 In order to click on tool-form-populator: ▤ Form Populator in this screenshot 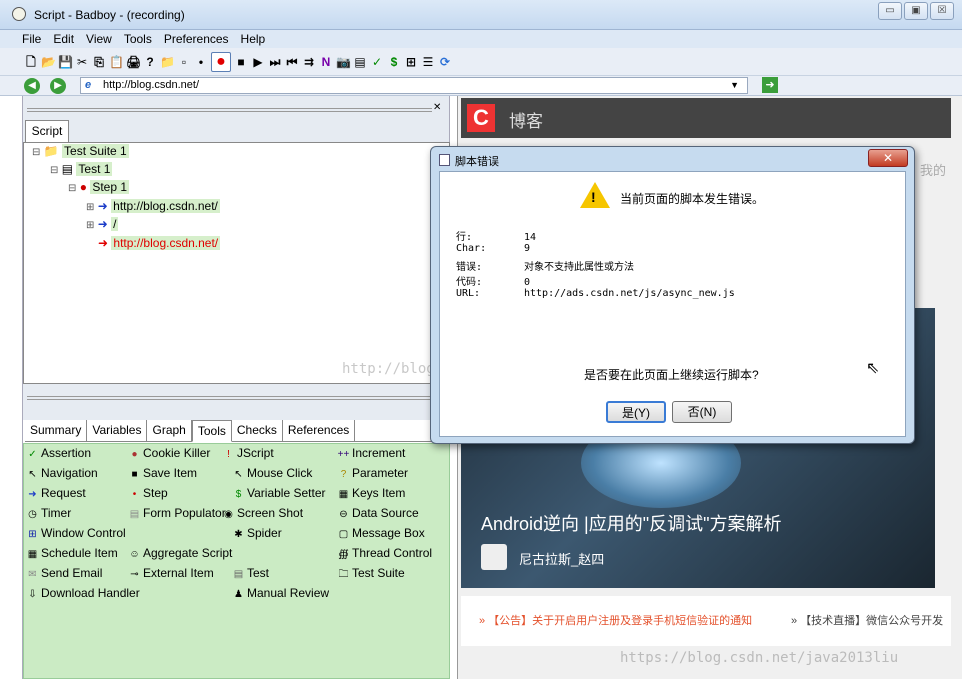, I will do `click(177, 513)`.